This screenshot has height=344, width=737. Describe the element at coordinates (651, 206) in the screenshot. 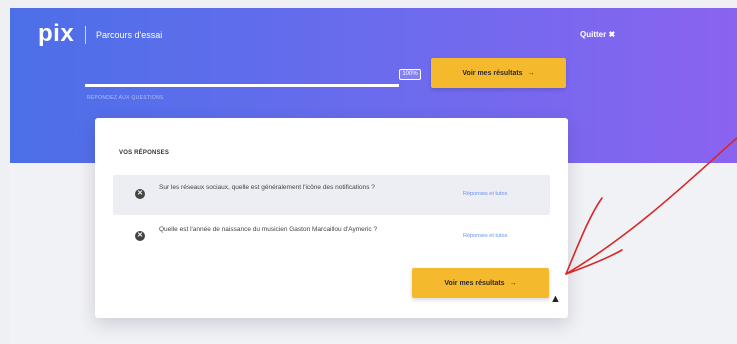

I see `hand-drawn-arrow-icon` at that location.